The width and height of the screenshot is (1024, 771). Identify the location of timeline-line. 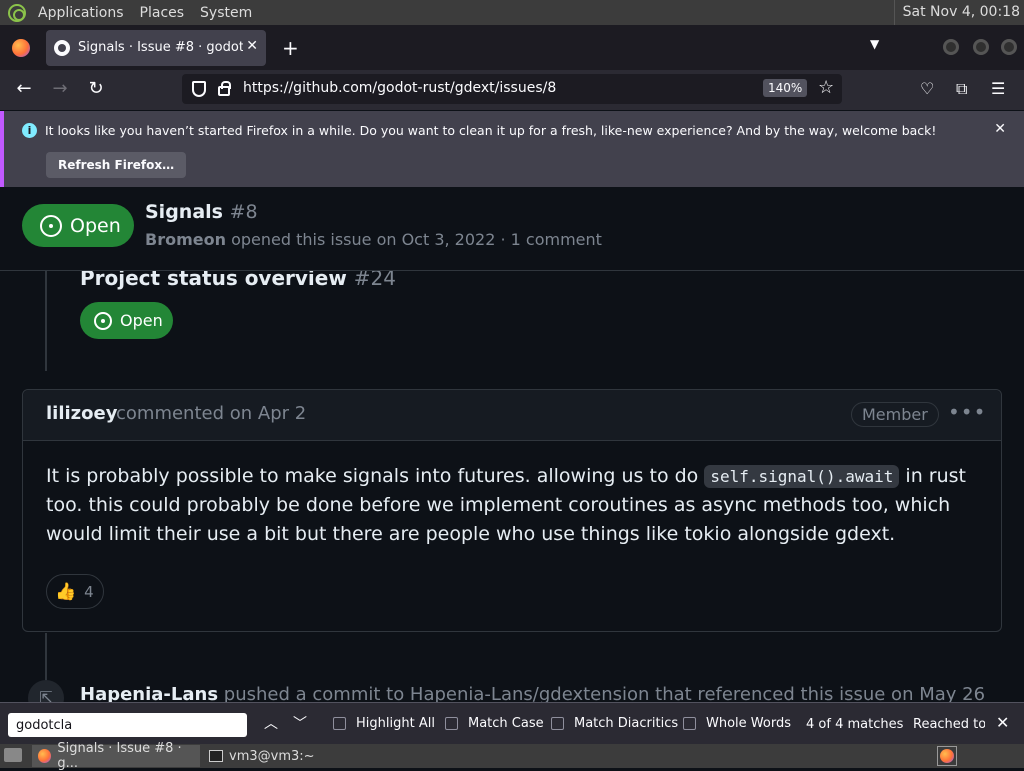
(46, 321).